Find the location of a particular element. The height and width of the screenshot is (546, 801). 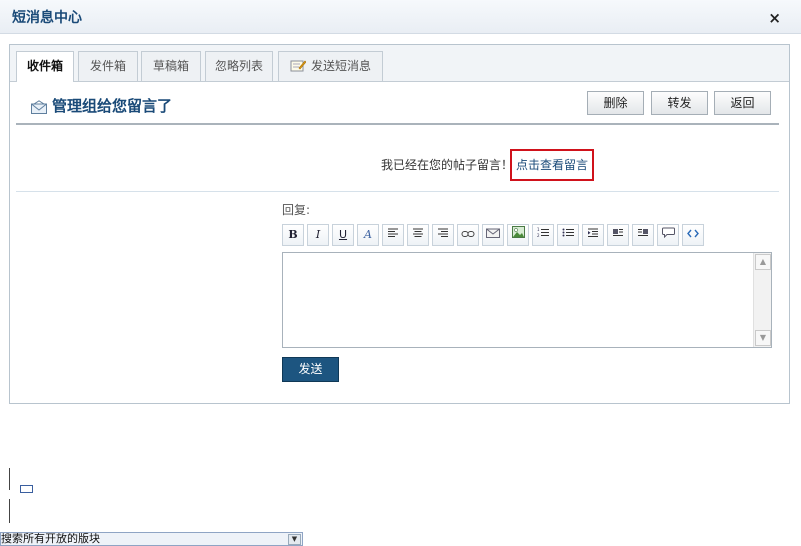

tab-drafts-label: 草稿箱 is located at coordinates (170, 66).